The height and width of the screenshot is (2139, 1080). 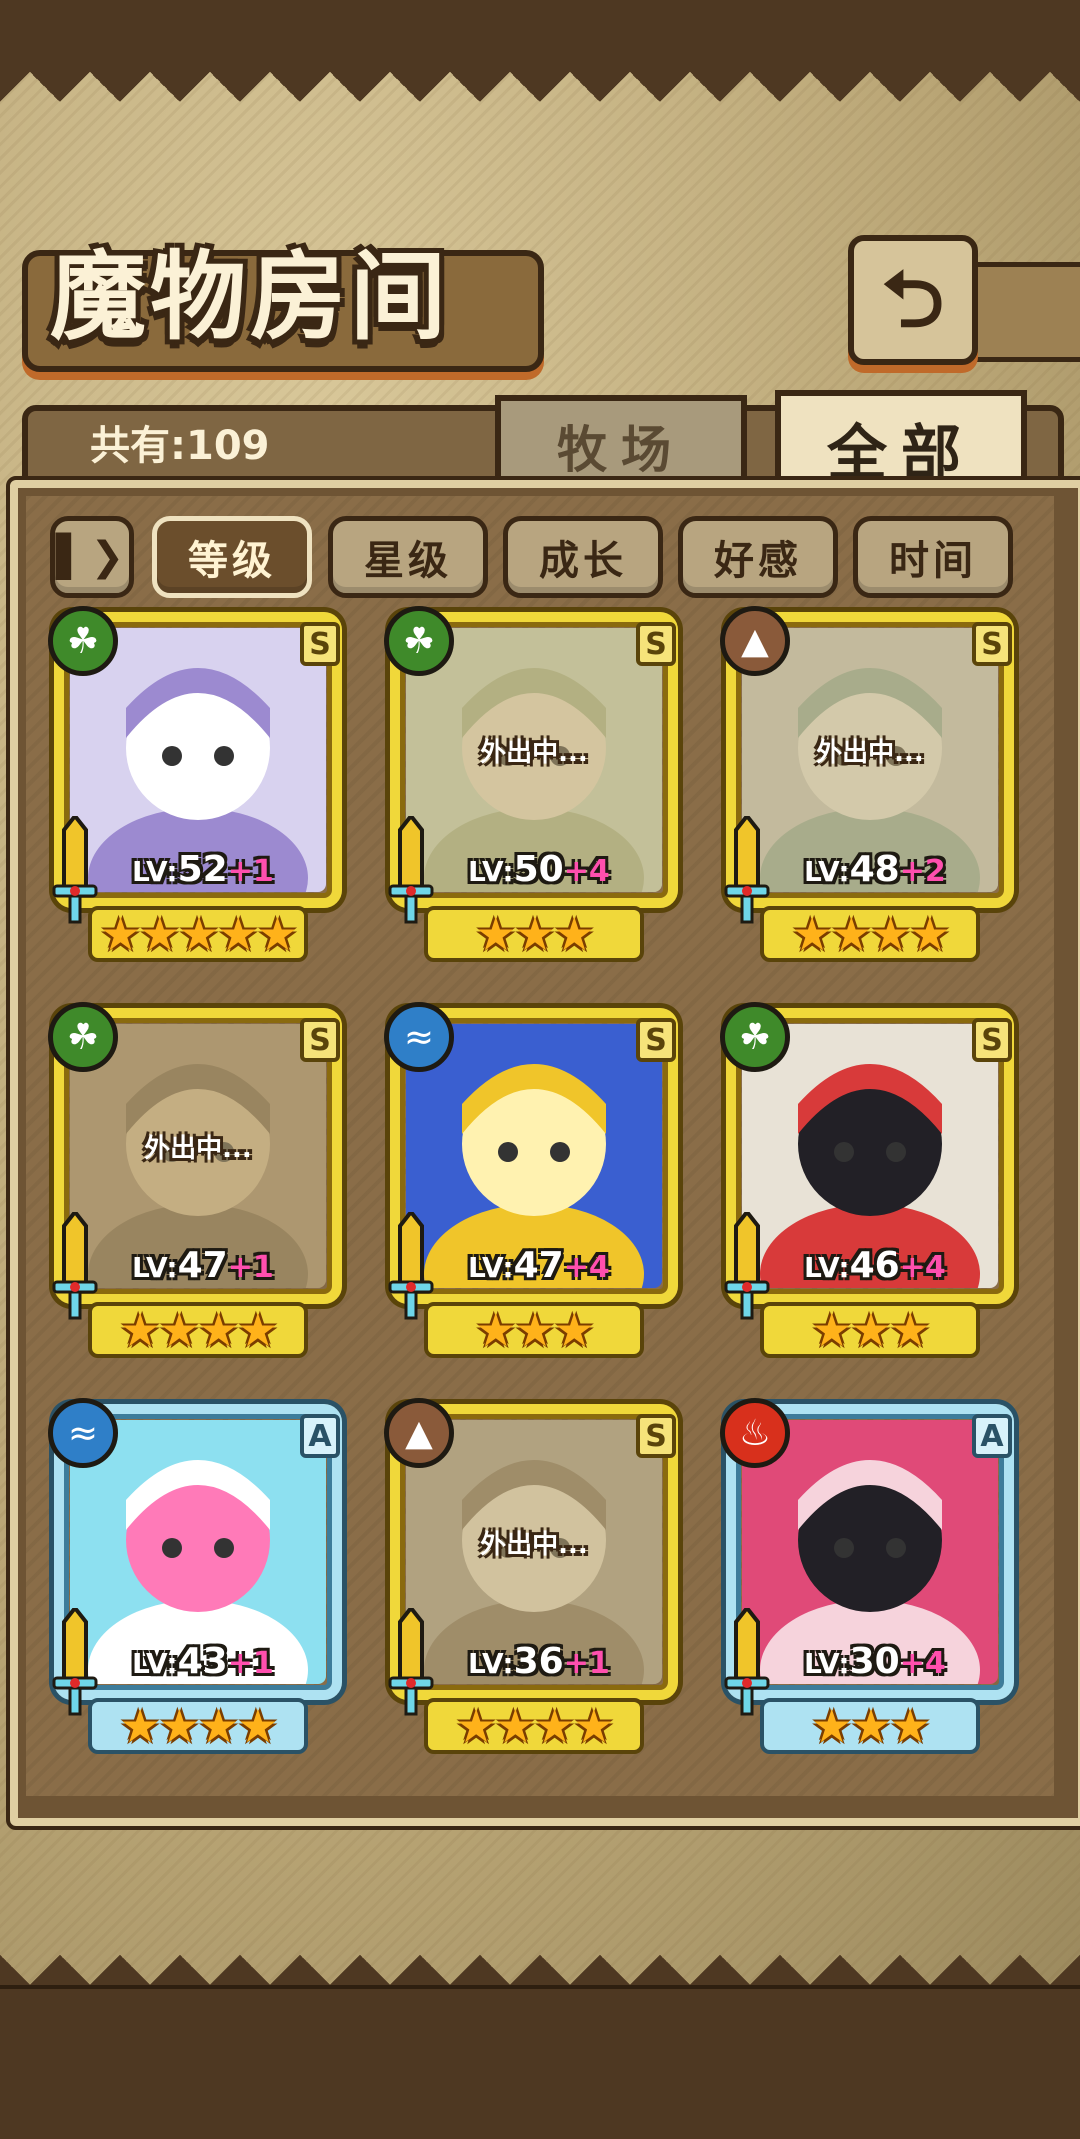 What do you see at coordinates (540, 2062) in the screenshot?
I see `bottom-border` at bounding box center [540, 2062].